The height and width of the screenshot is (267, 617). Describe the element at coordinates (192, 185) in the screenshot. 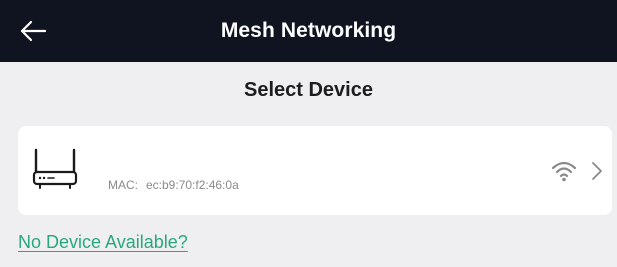

I see `mac-value: ec:b9:70:f2:46:0a` at that location.